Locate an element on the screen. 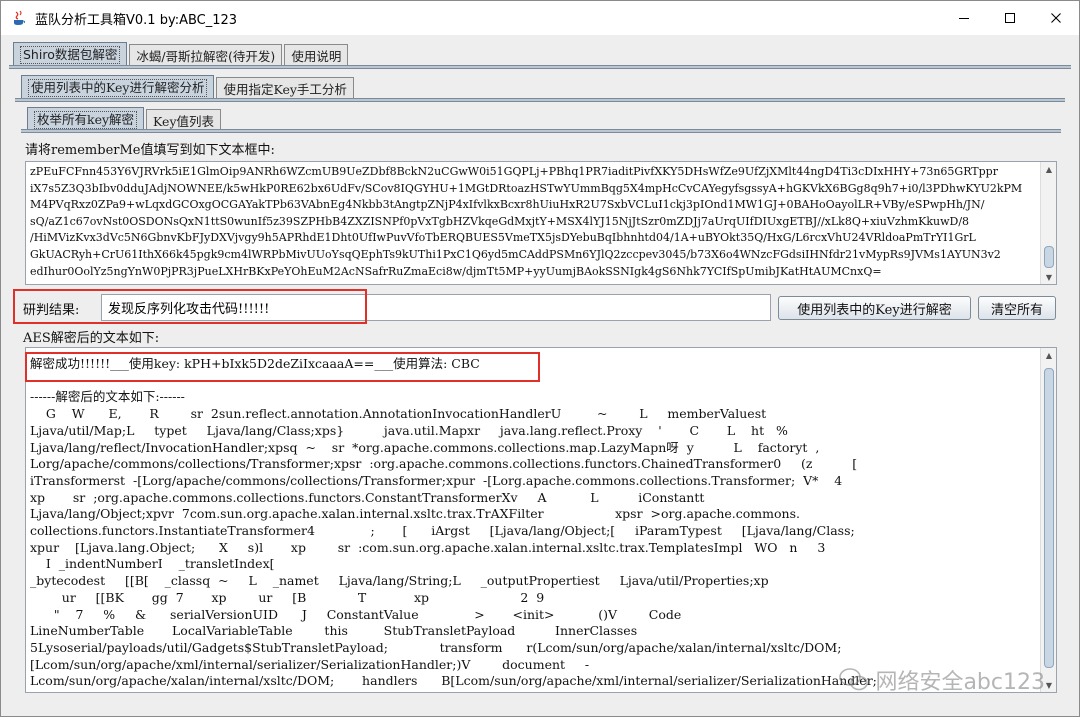 The width and height of the screenshot is (1080, 717). main-tab-bar: Shiro数据包解密 冰蝎/哥斯拉解密(待开发) 使用说明 is located at coordinates (181, 54).